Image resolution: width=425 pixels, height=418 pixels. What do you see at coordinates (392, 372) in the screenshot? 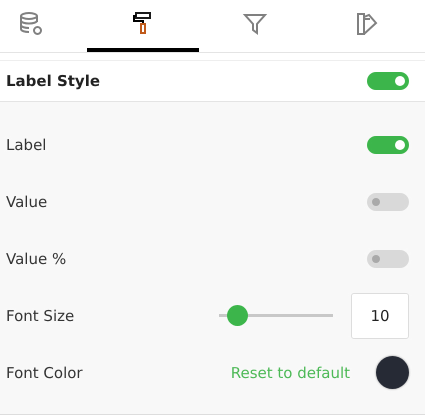
I see `color-swatch` at bounding box center [392, 372].